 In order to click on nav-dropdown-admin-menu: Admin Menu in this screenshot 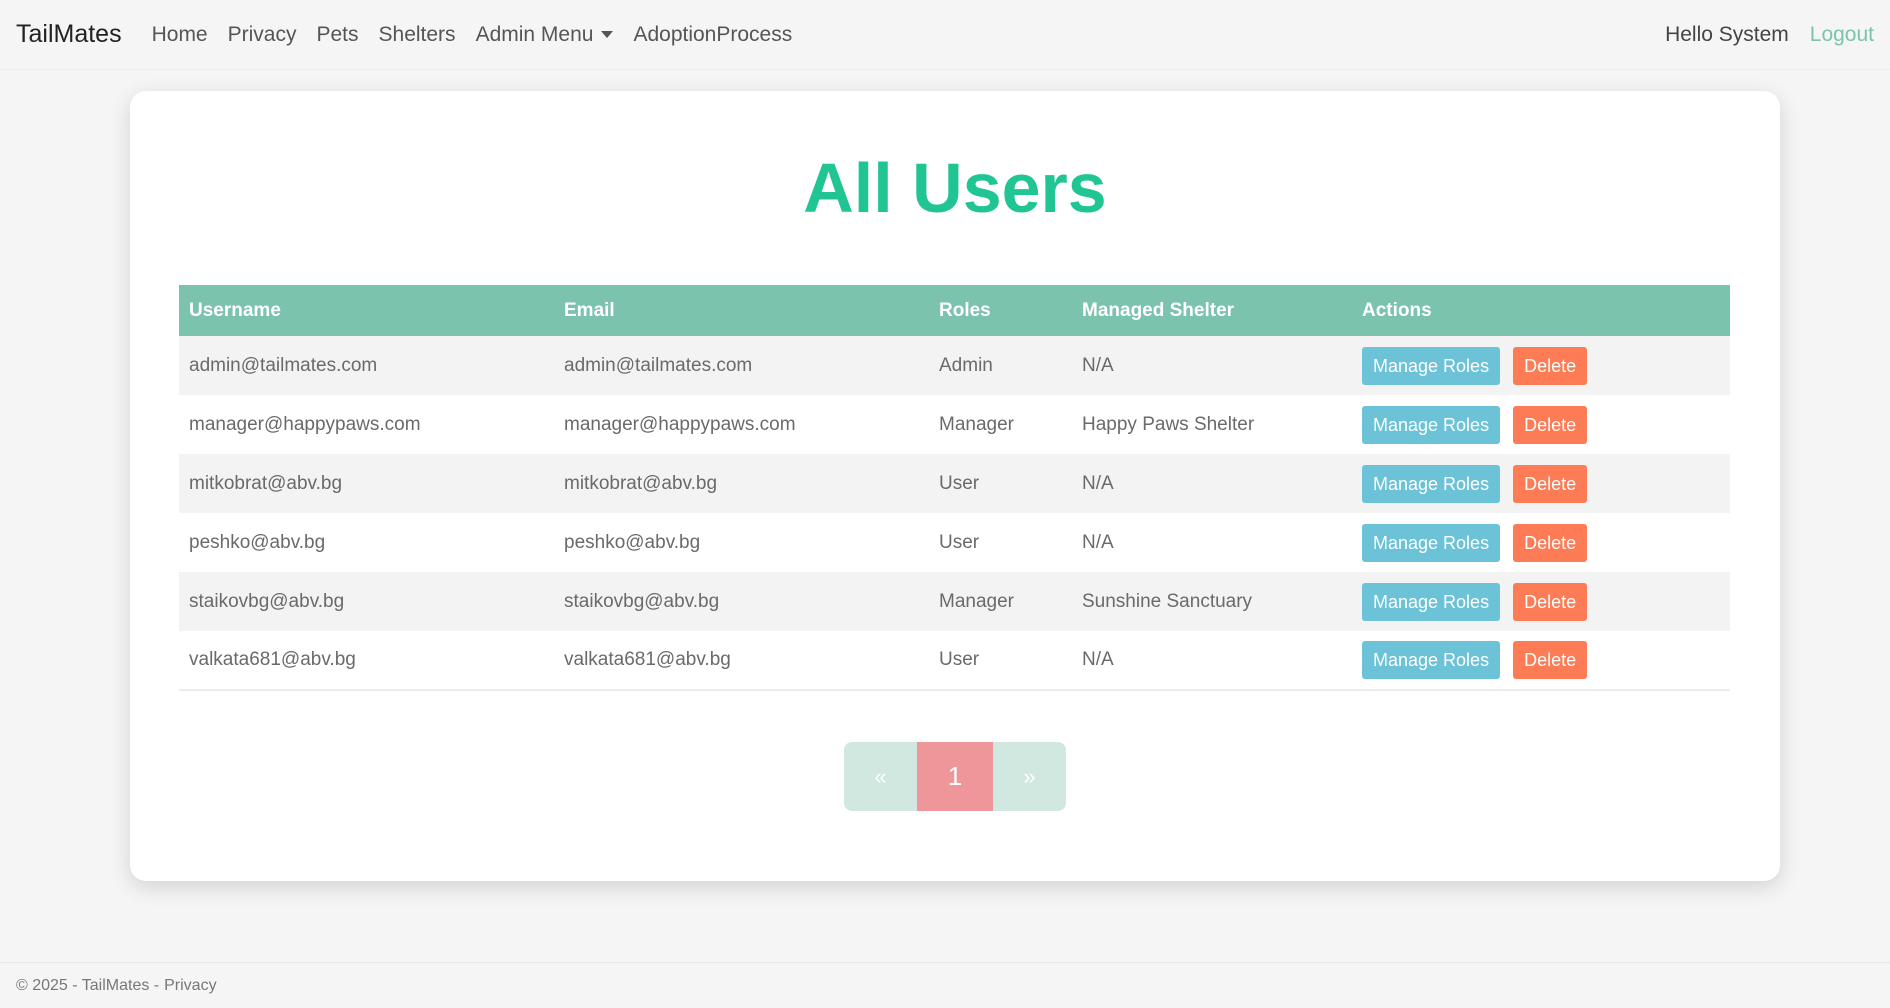, I will do `click(545, 35)`.